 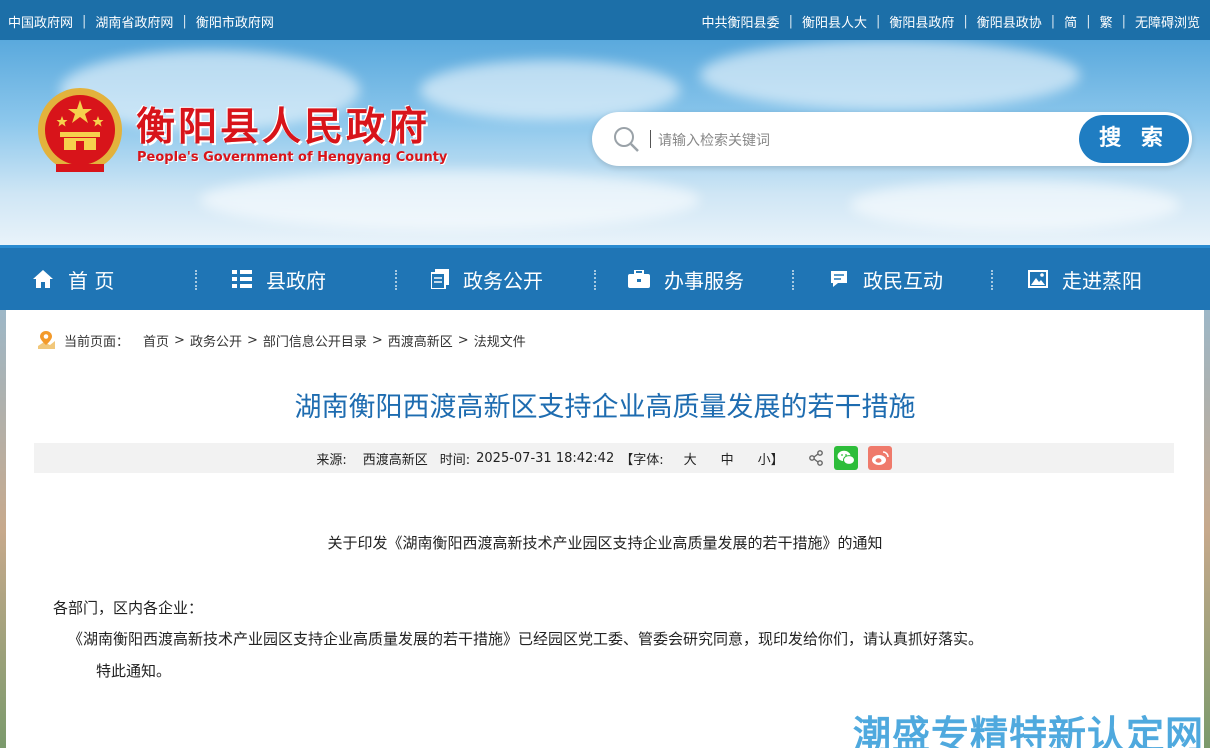 I want to click on link-china-gov: 中国政府网, so click(x=40, y=21).